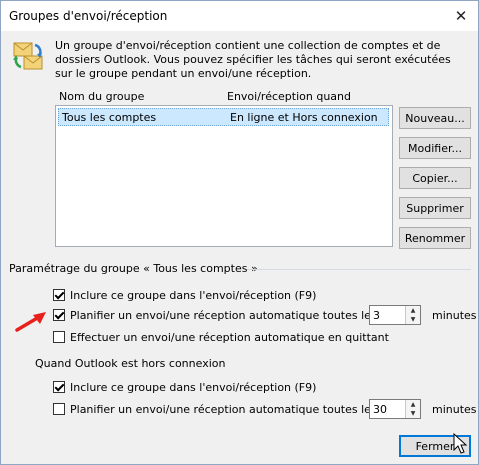 The width and height of the screenshot is (479, 465). I want to click on column-header-name: Nom du groupe, so click(102, 96).